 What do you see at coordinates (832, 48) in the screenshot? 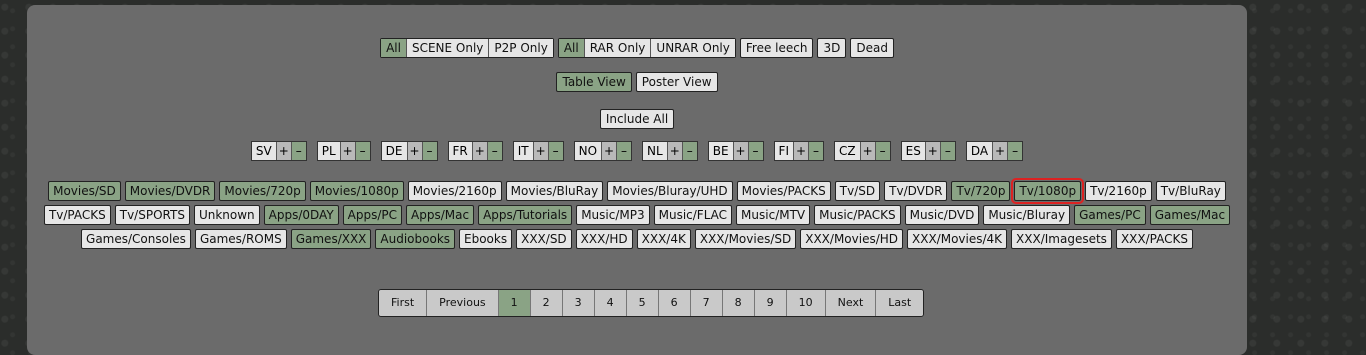
I see `3d-button: 3D` at bounding box center [832, 48].